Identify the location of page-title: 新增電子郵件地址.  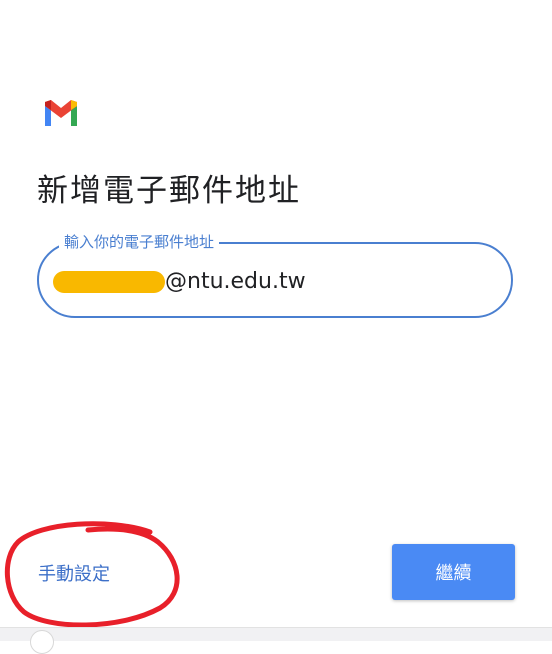
(169, 191).